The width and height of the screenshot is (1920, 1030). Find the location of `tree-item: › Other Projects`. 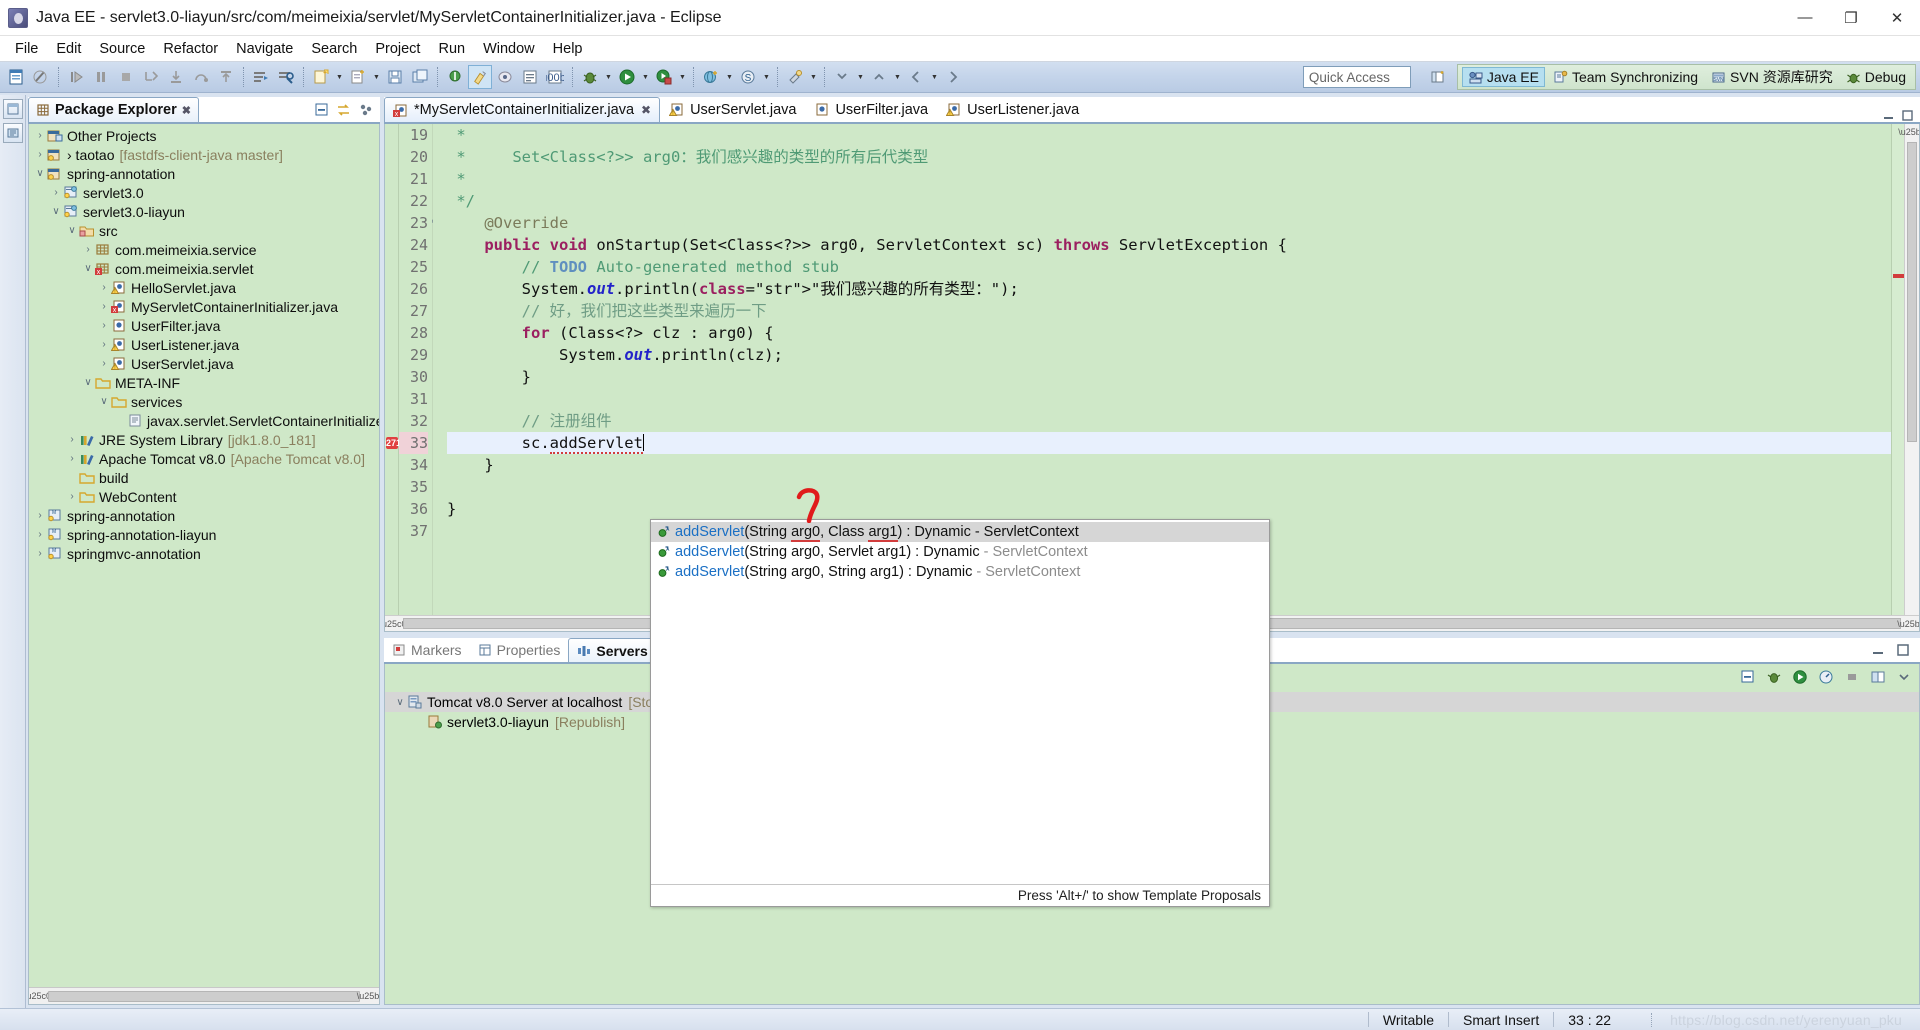

tree-item: › Other Projects is located at coordinates (204, 135).